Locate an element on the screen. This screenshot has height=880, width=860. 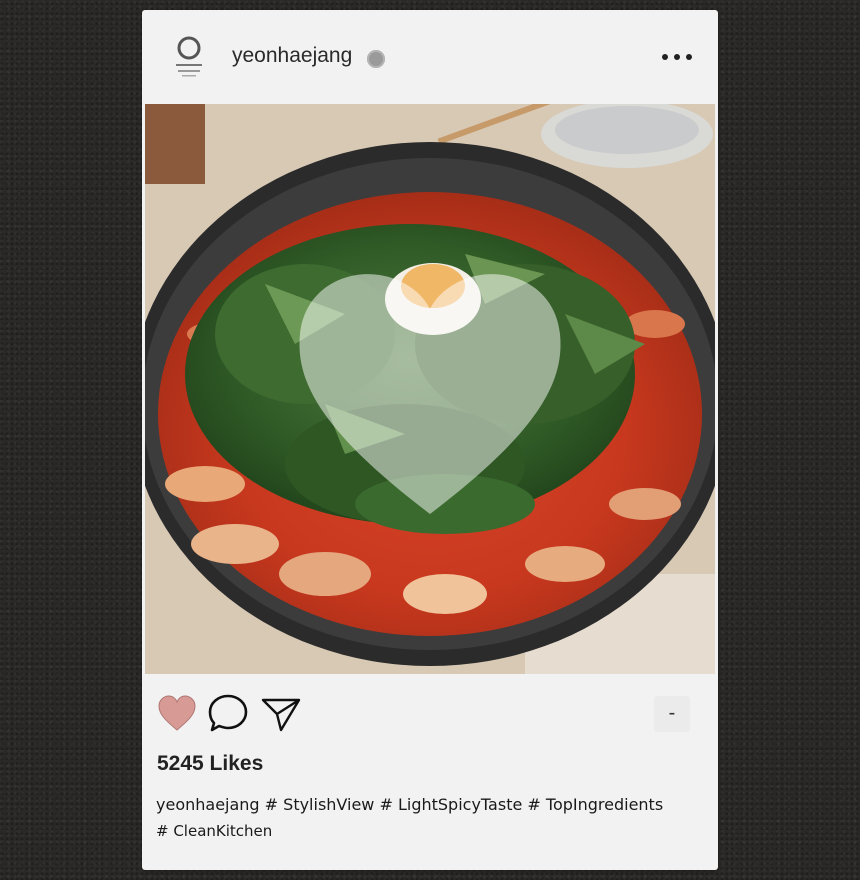
caption-line: # CleanKitchen is located at coordinates (430, 831).